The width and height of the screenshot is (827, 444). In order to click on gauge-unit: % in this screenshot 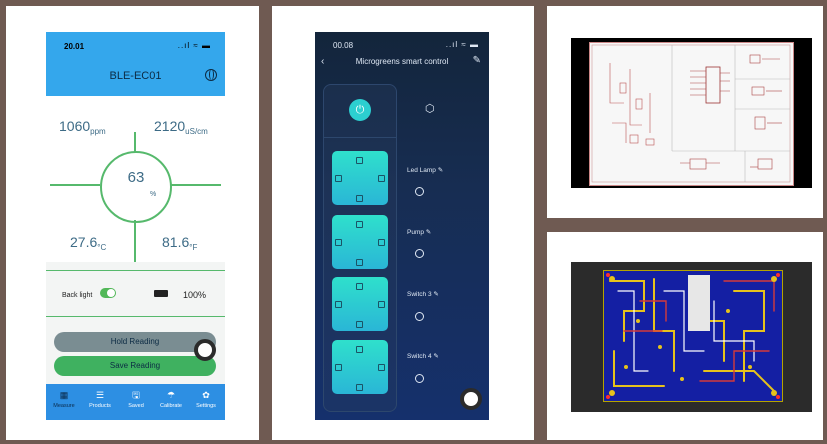, I will do `click(153, 194)`.